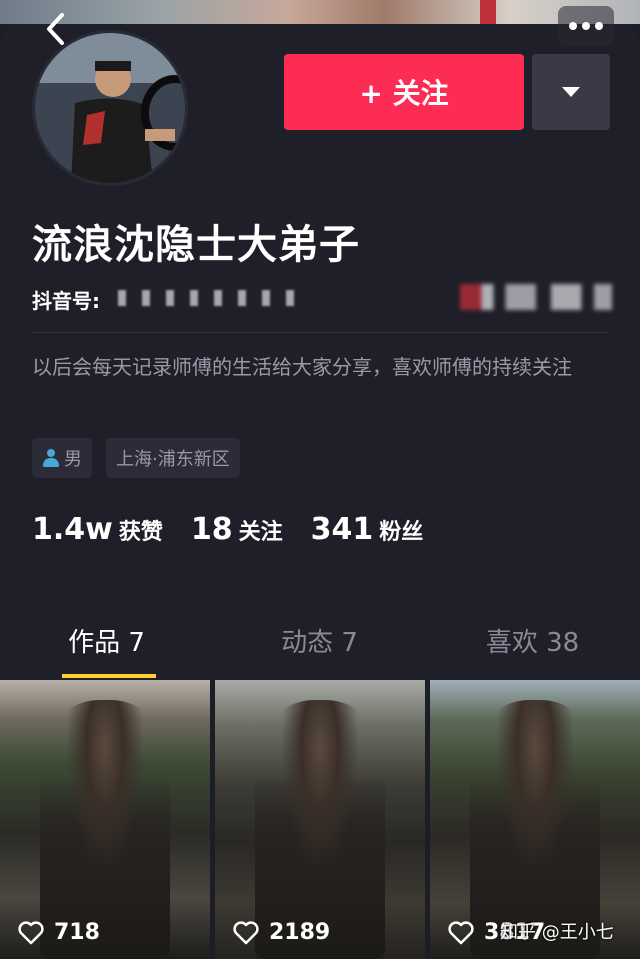 Image resolution: width=640 pixels, height=959 pixels. What do you see at coordinates (320, 12) in the screenshot?
I see `top-banner-strip` at bounding box center [320, 12].